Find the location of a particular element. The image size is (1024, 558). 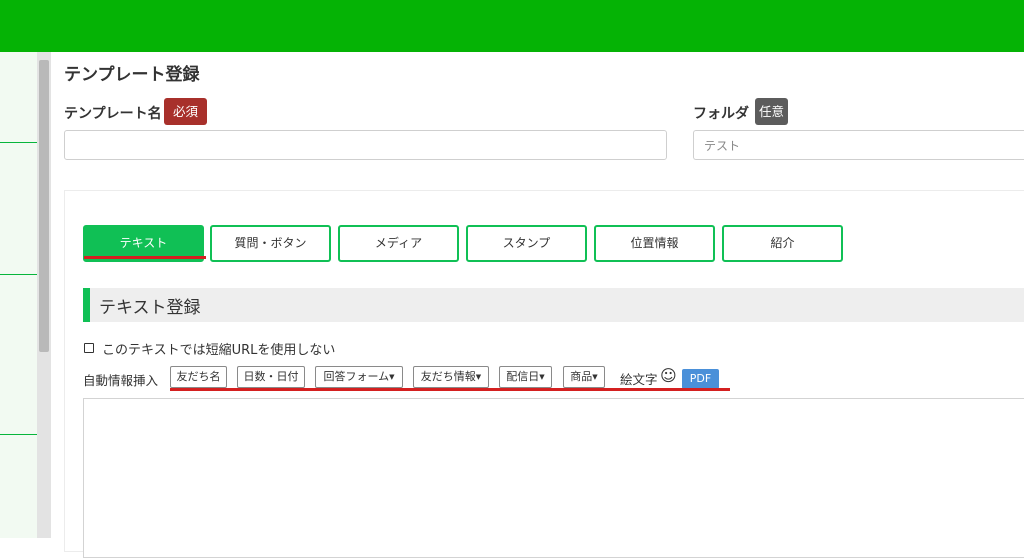

page-title: テンプレート登録 is located at coordinates (132, 75).